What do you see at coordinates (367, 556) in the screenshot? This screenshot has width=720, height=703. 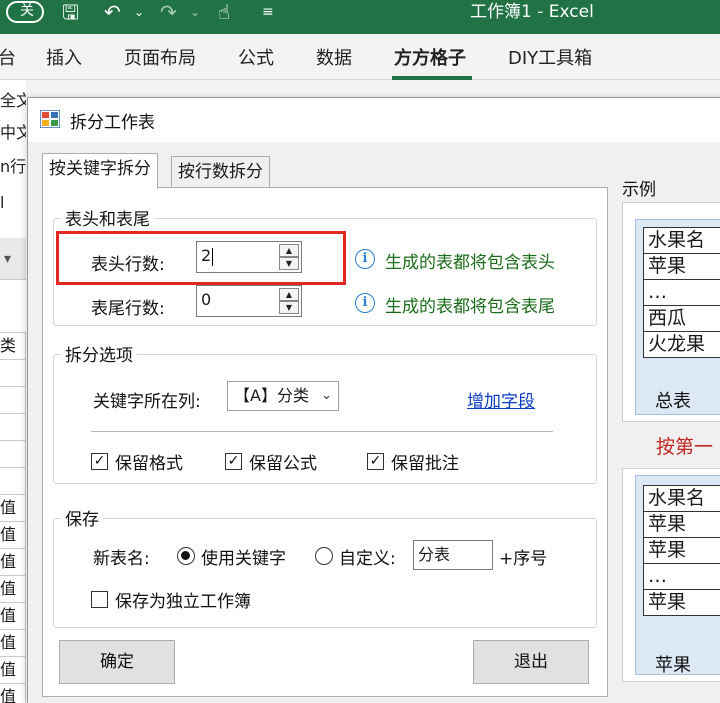 I see `custom-name-label: 自定义:` at bounding box center [367, 556].